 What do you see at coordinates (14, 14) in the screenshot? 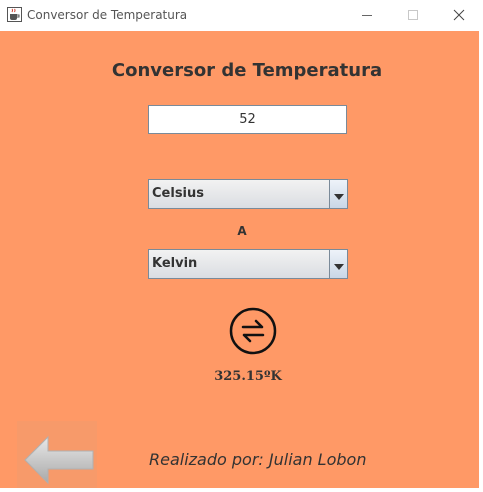
I see `java-cup-icon` at bounding box center [14, 14].